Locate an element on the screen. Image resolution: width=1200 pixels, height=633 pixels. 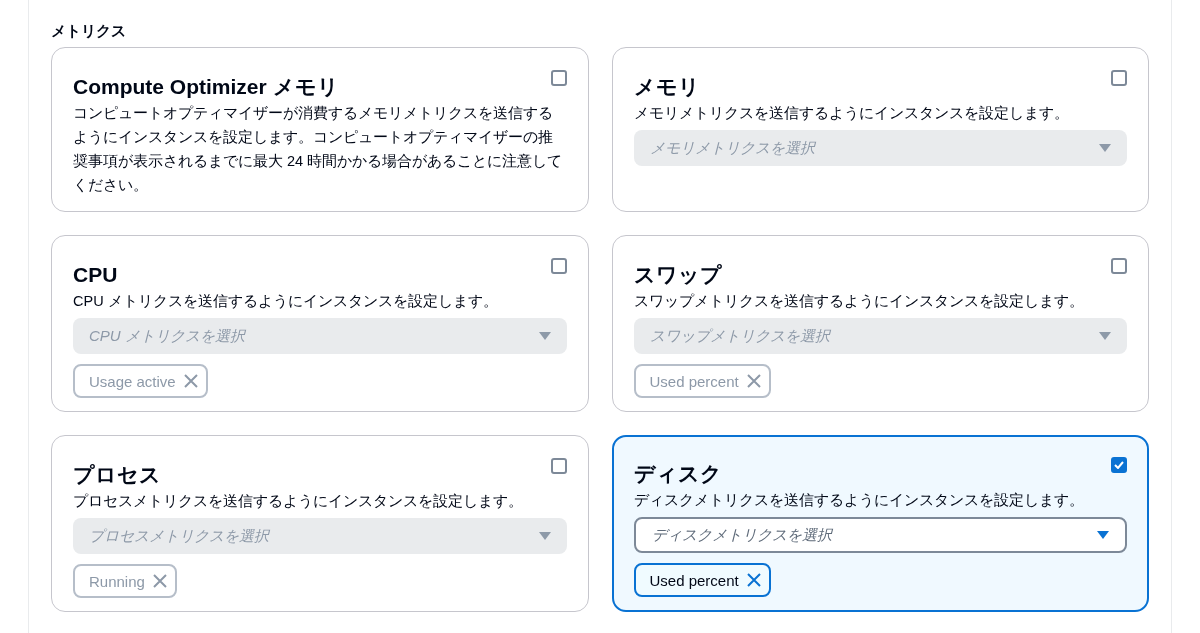
metric-select: CPU メトリクスを選択 is located at coordinates (320, 336).